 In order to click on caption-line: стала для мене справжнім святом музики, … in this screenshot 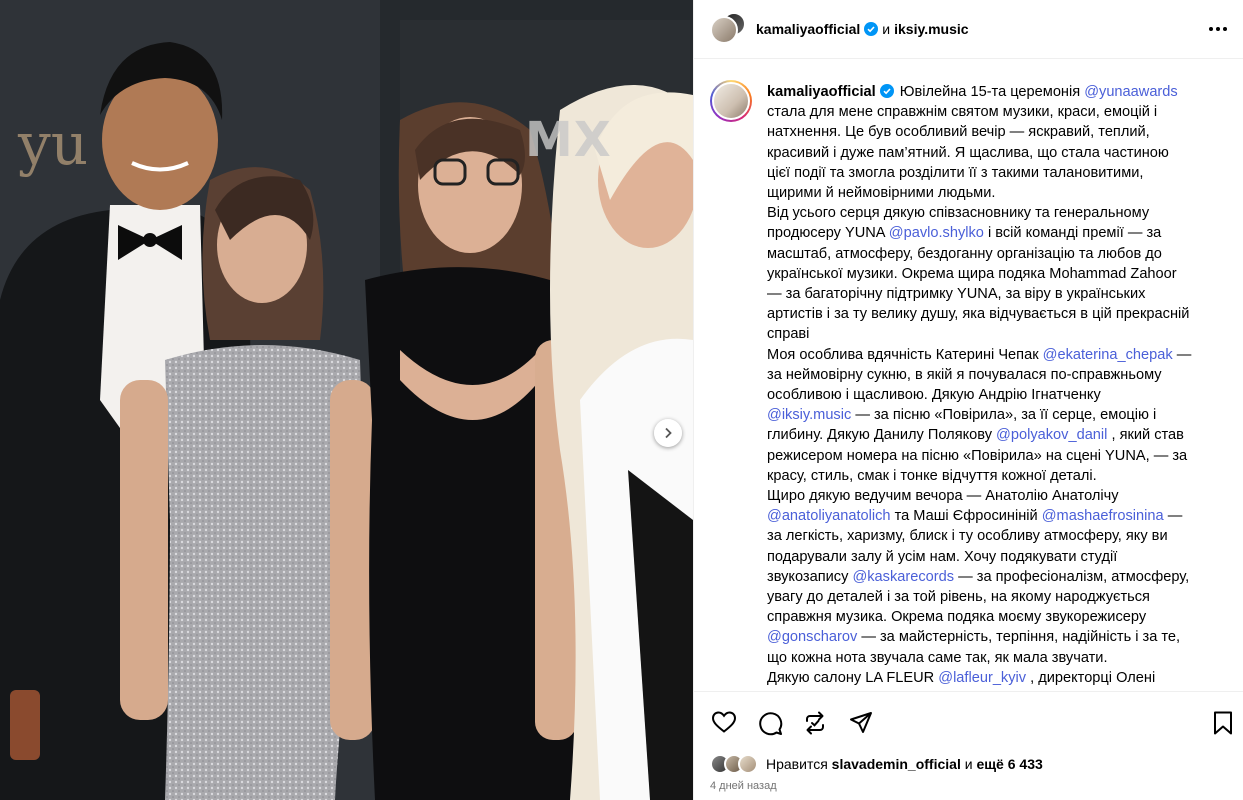, I will do `click(997, 112)`.